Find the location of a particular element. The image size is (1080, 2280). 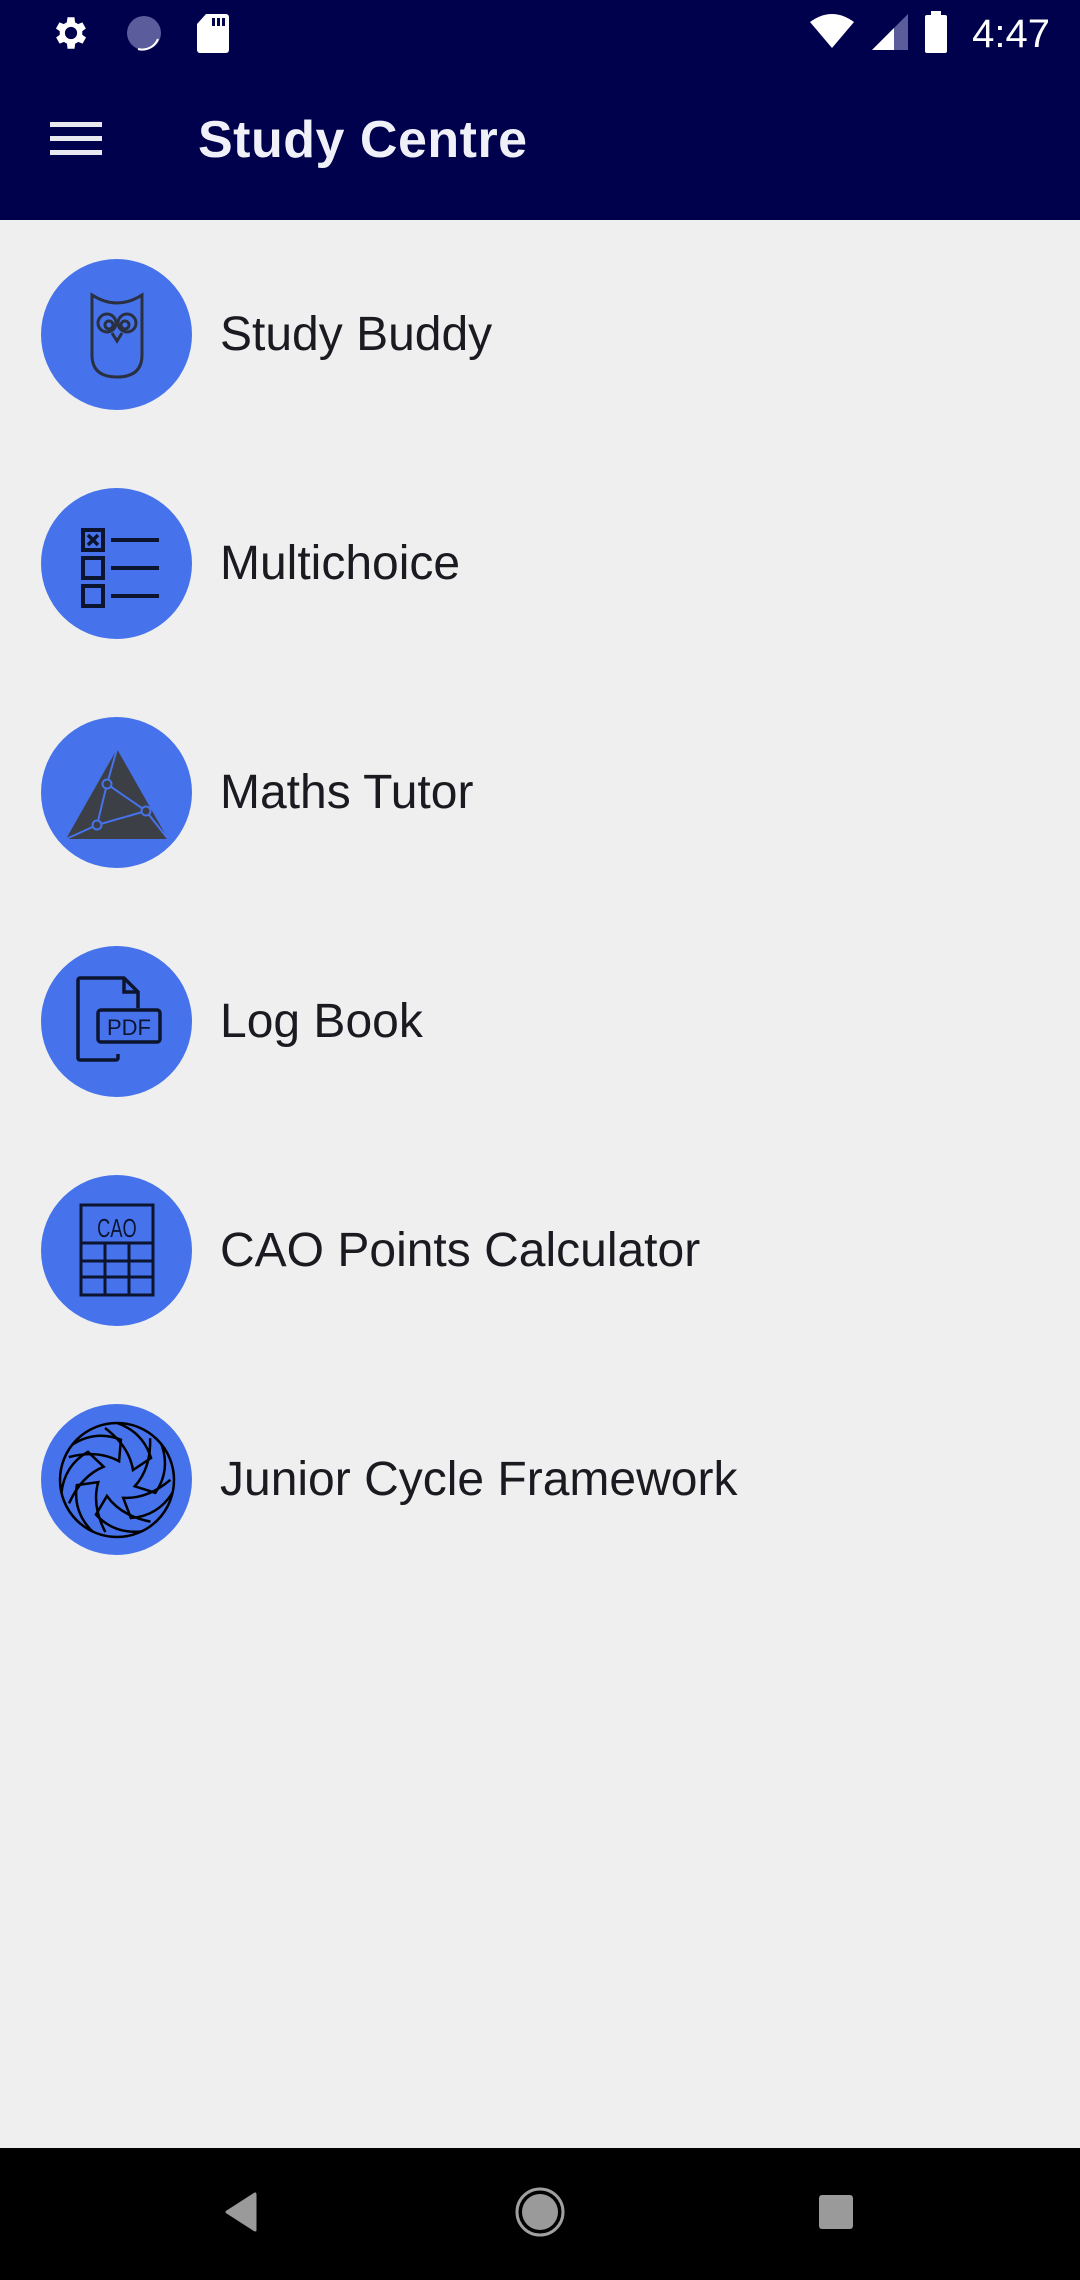

menu-item-label: Maths Tutor is located at coordinates (347, 792).